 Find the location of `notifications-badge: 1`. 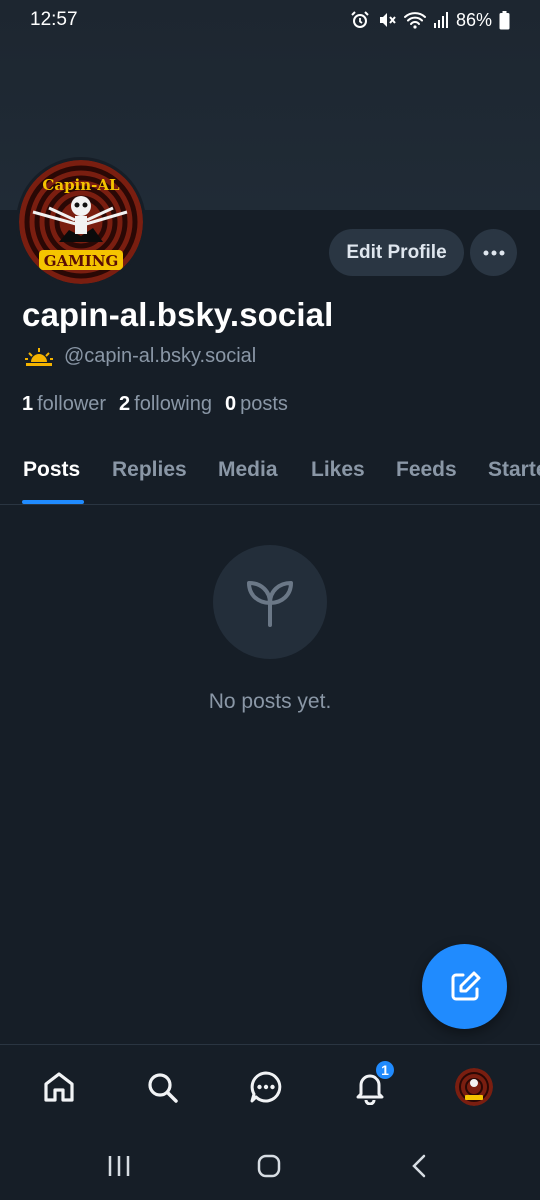

notifications-badge: 1 is located at coordinates (385, 1070).